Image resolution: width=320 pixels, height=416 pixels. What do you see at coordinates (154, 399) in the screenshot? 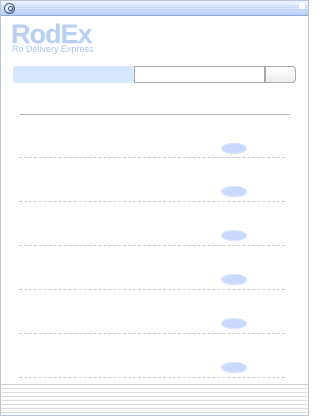
I see `footer-lines` at bounding box center [154, 399].